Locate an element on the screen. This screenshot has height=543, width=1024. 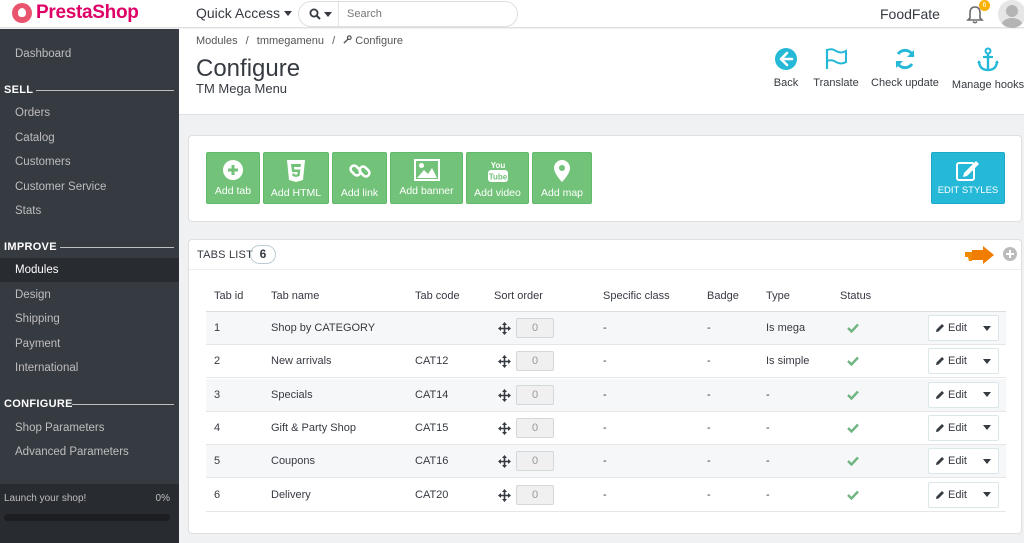
sidebar-item-dashboard: Dashboard is located at coordinates (89, 54).